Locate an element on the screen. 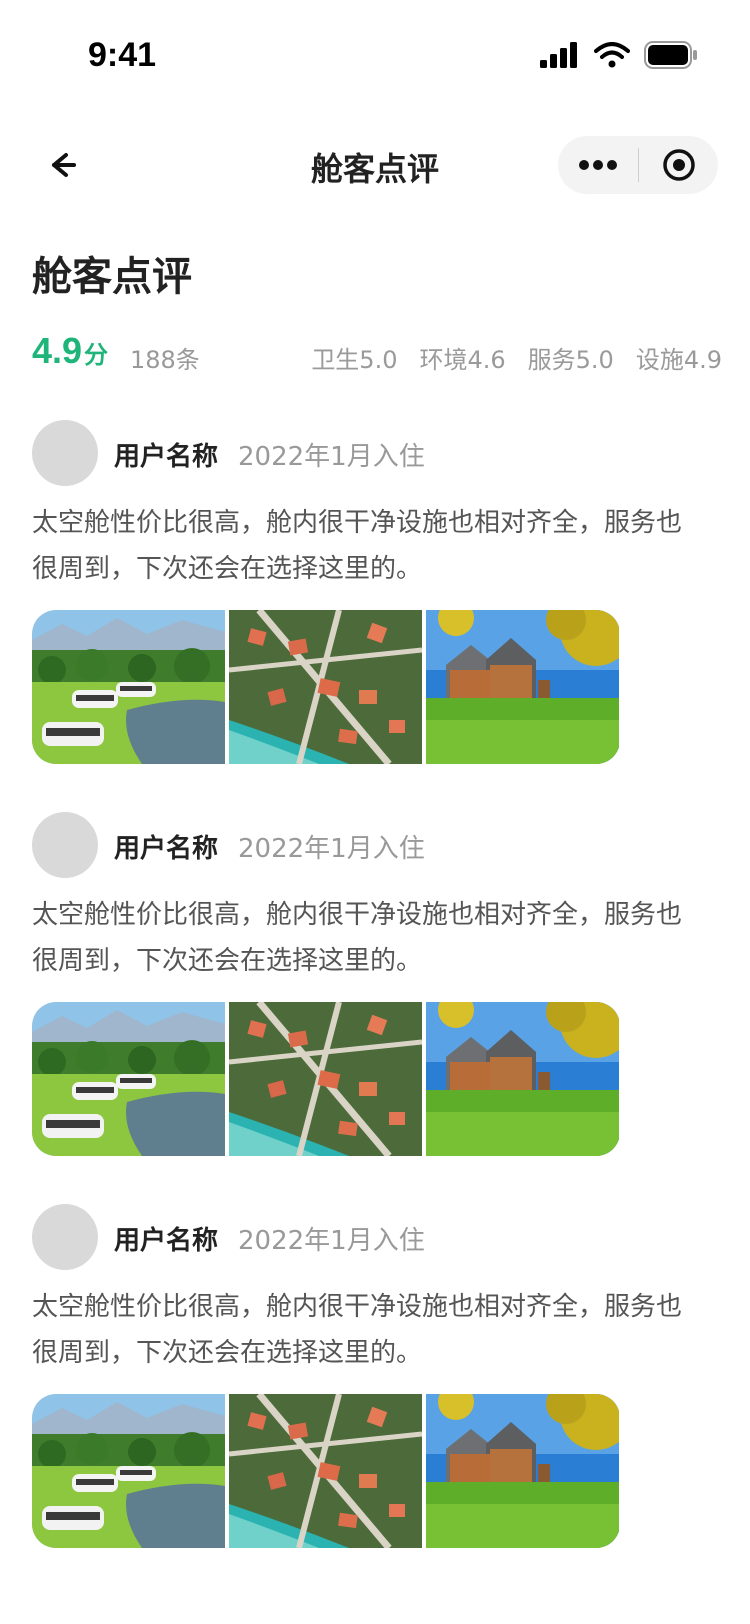  review-count: 188条 is located at coordinates (165, 360).